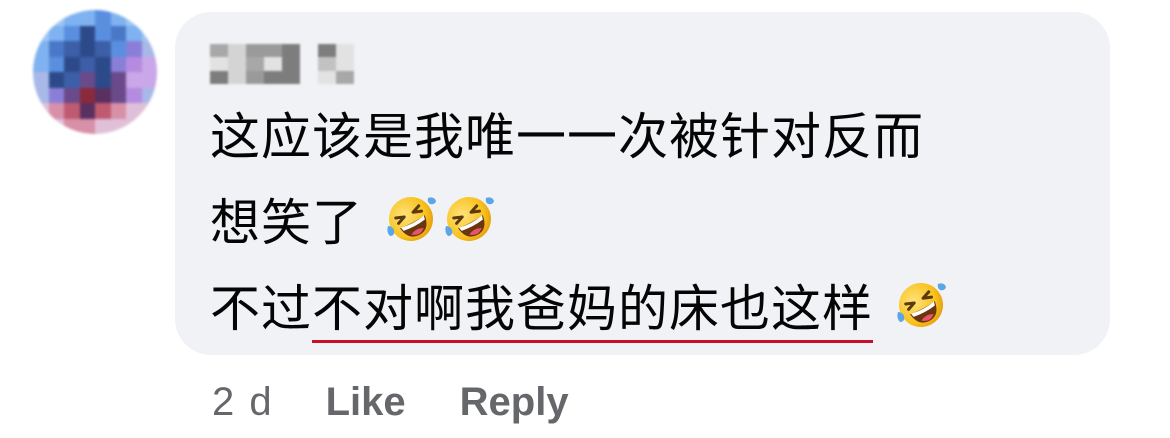 This screenshot has width=1170, height=438. Describe the element at coordinates (286, 223) in the screenshot. I see `comment-line-2-text: 想笑了` at that location.